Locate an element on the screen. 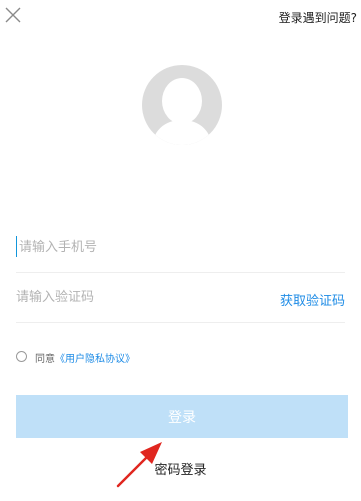 The width and height of the screenshot is (361, 501). avatar is located at coordinates (182, 107).